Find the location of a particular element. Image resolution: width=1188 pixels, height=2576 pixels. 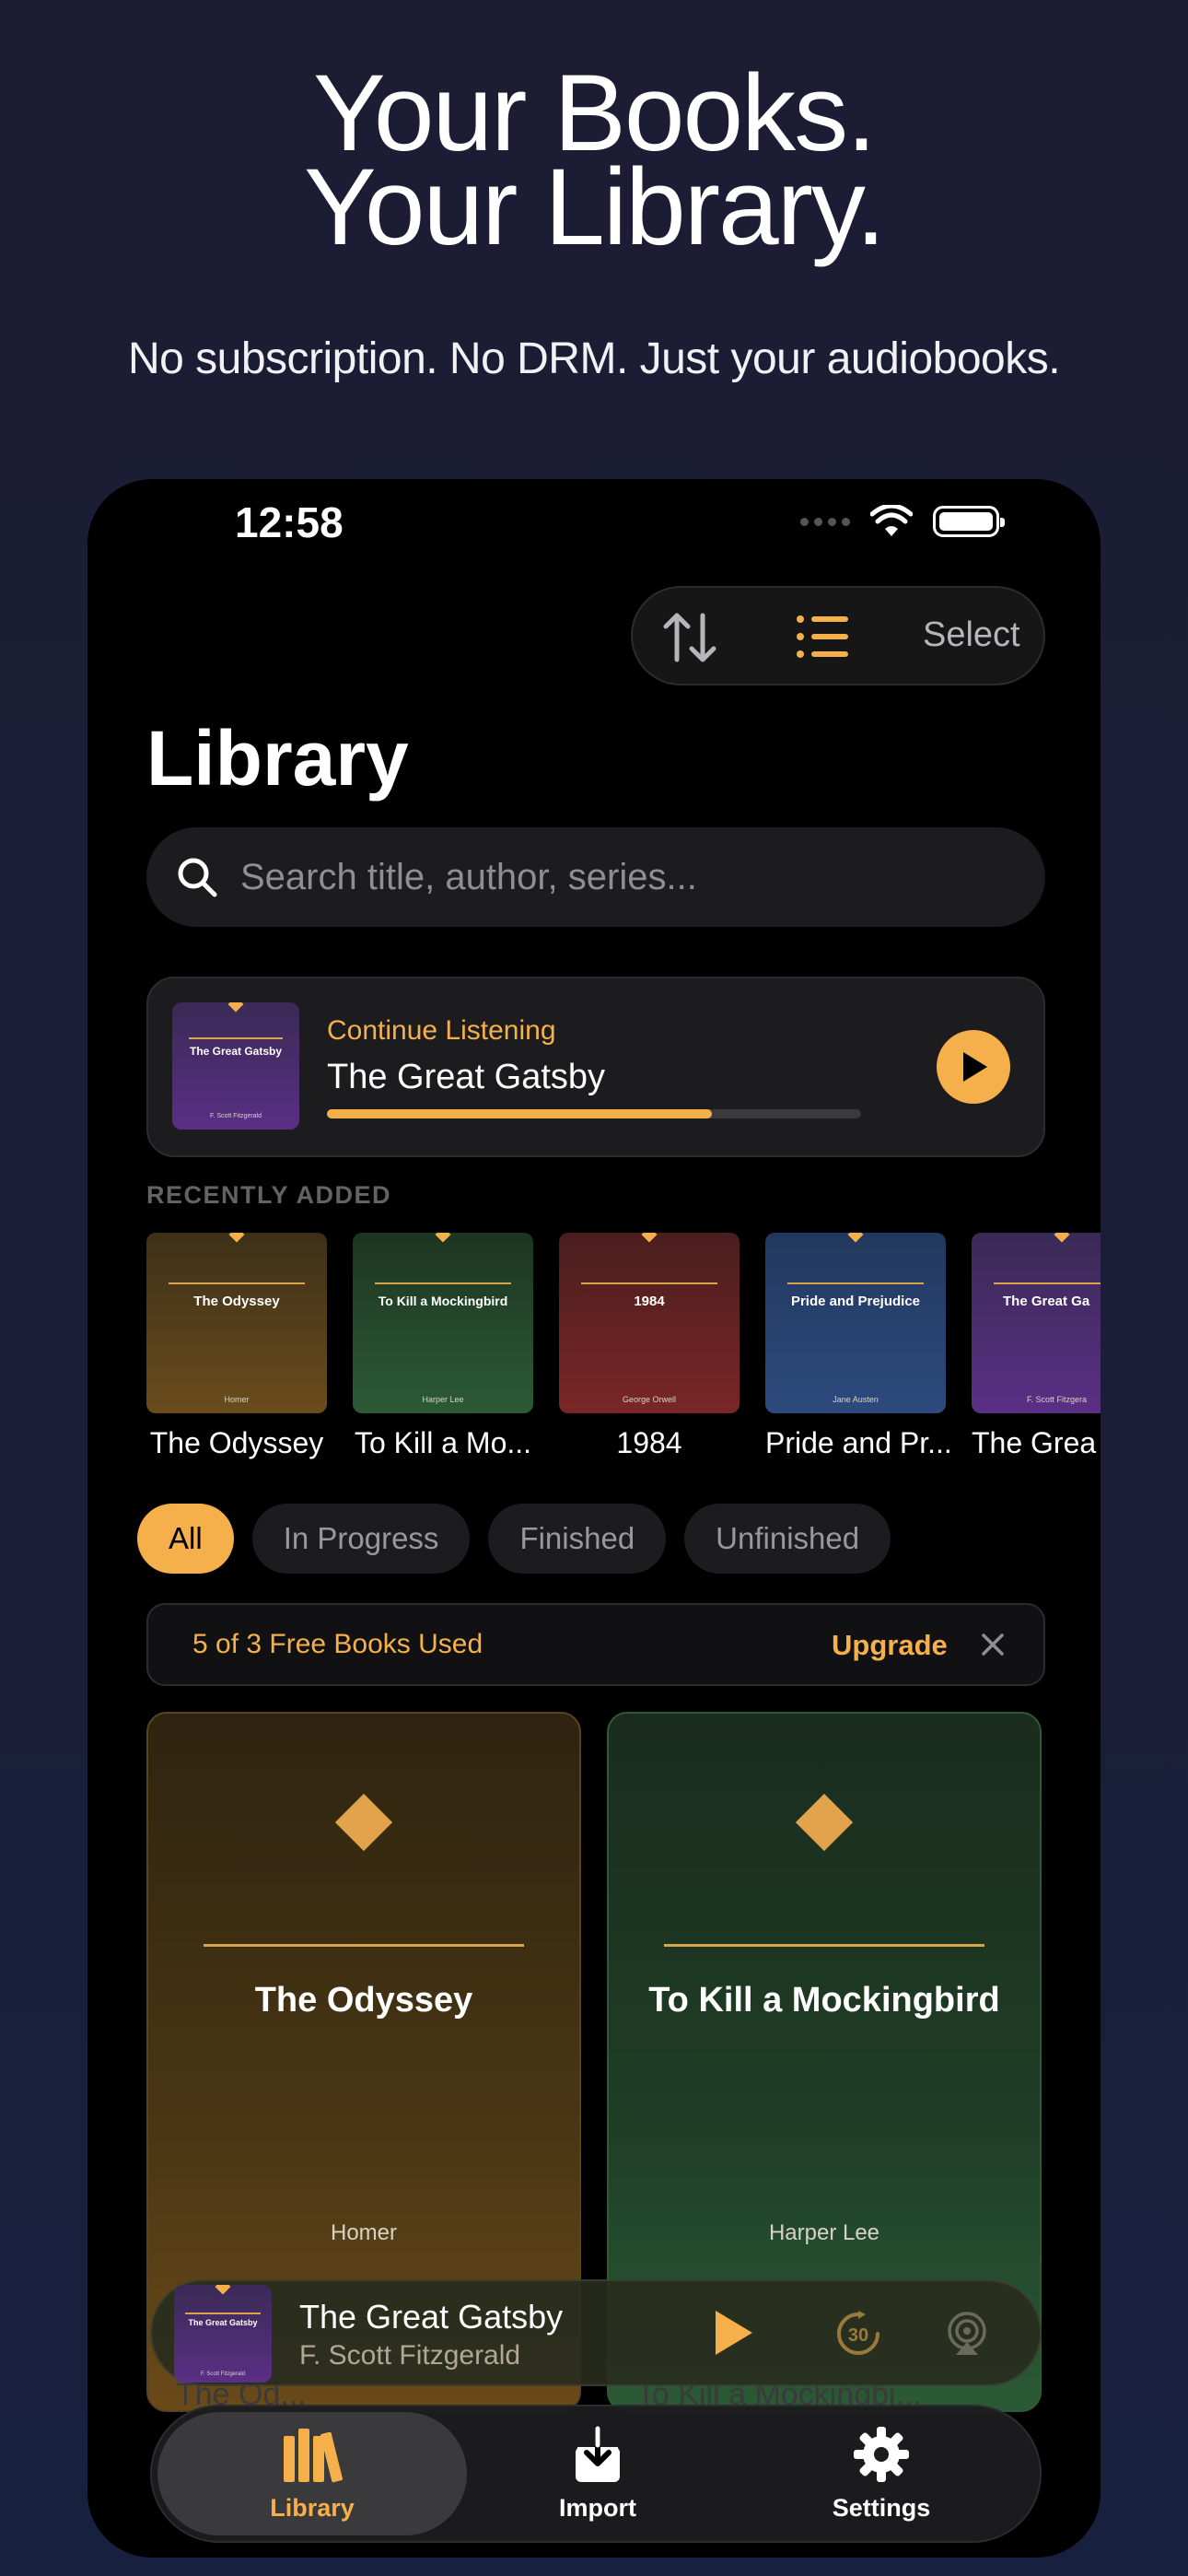

listening-progress-bar is located at coordinates (594, 1113).